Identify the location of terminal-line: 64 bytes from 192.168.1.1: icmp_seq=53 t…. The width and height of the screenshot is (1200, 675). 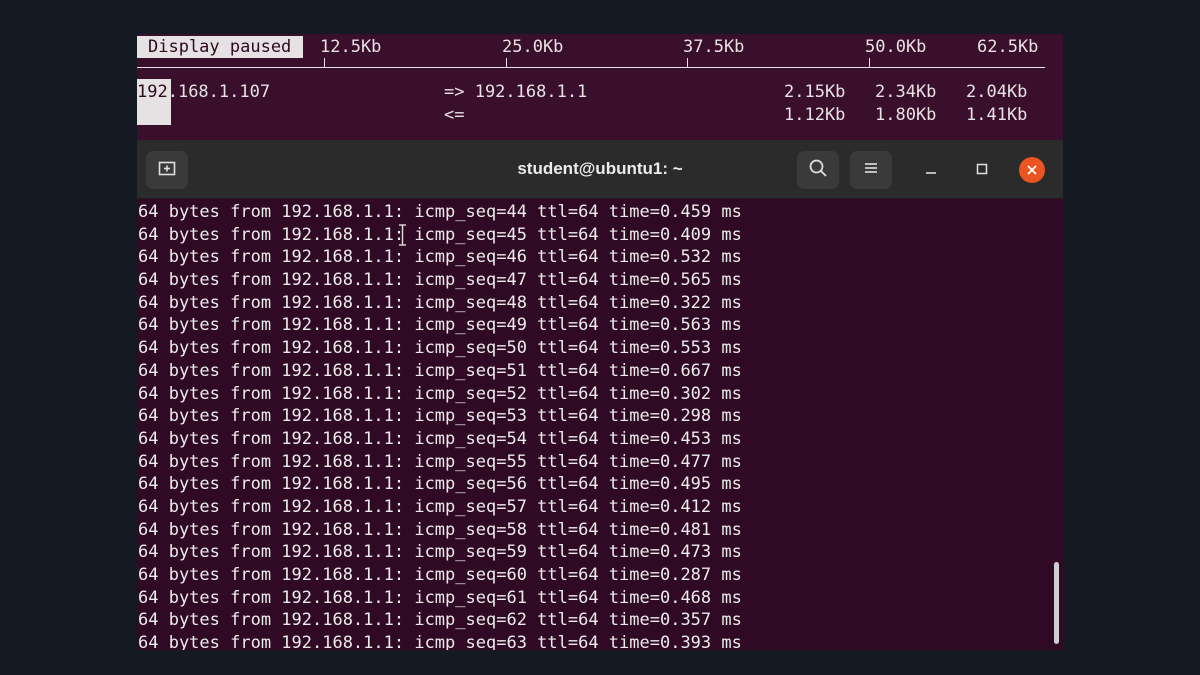
(440, 416).